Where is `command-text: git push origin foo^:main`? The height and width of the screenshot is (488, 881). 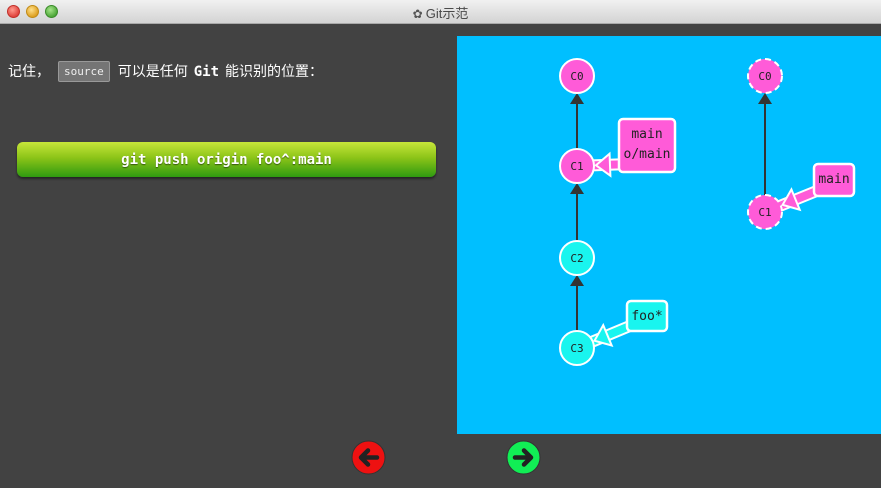 command-text: git push origin foo^:main is located at coordinates (226, 159).